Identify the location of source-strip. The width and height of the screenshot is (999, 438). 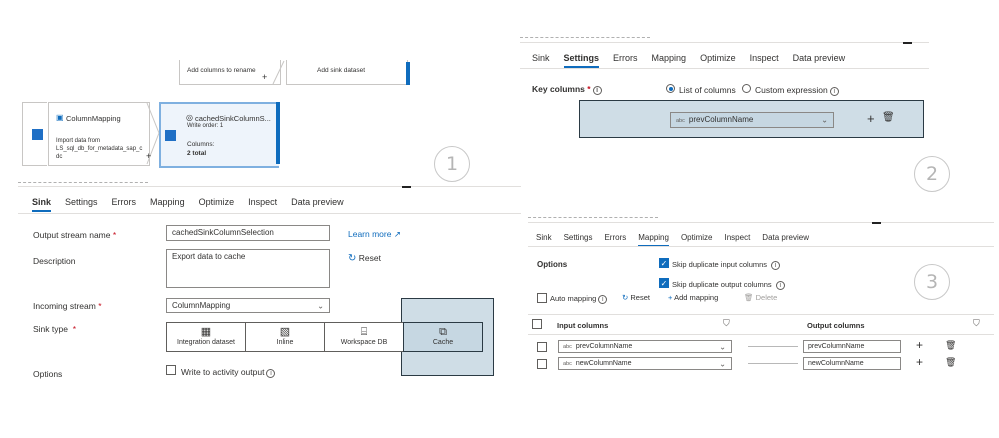
(34, 134).